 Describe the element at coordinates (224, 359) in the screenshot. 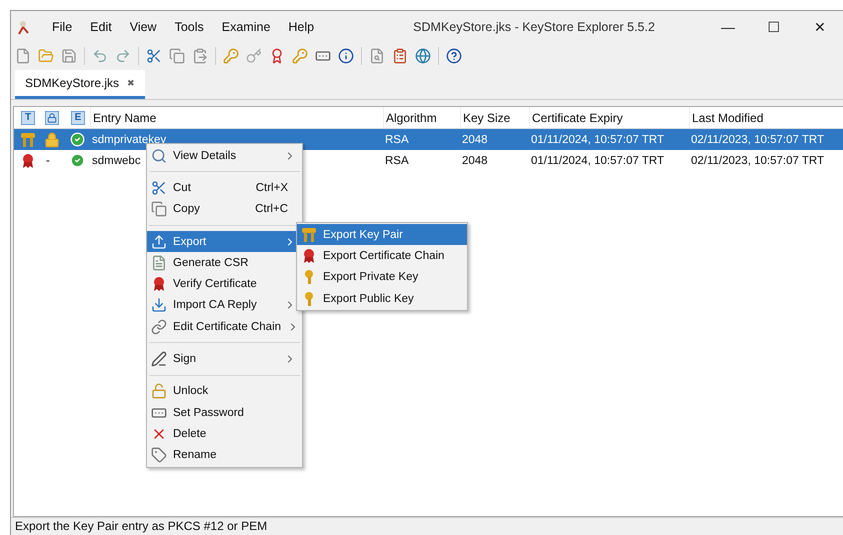

I see `menu-item: Sign` at that location.